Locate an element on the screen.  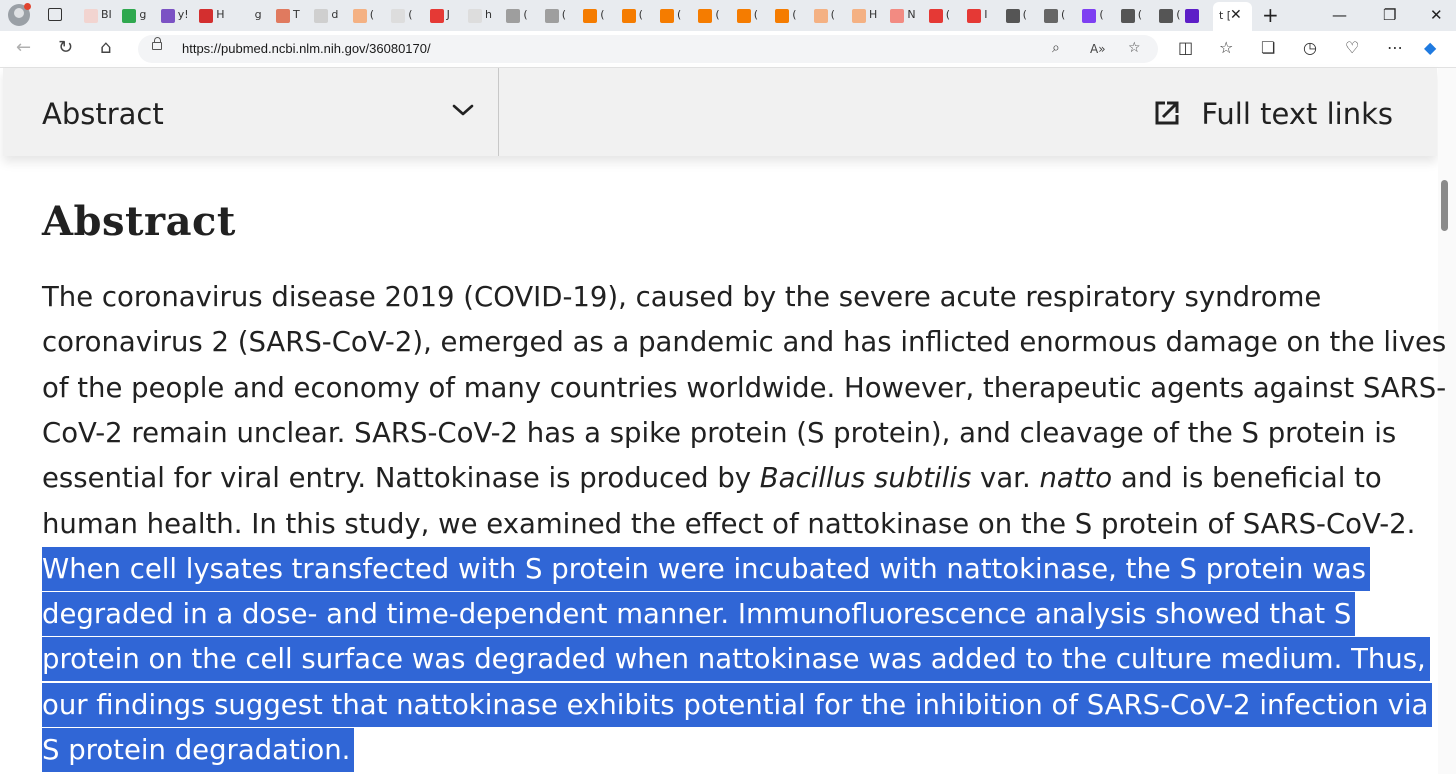
back-arrow-icon: ← is located at coordinates (23, 47).